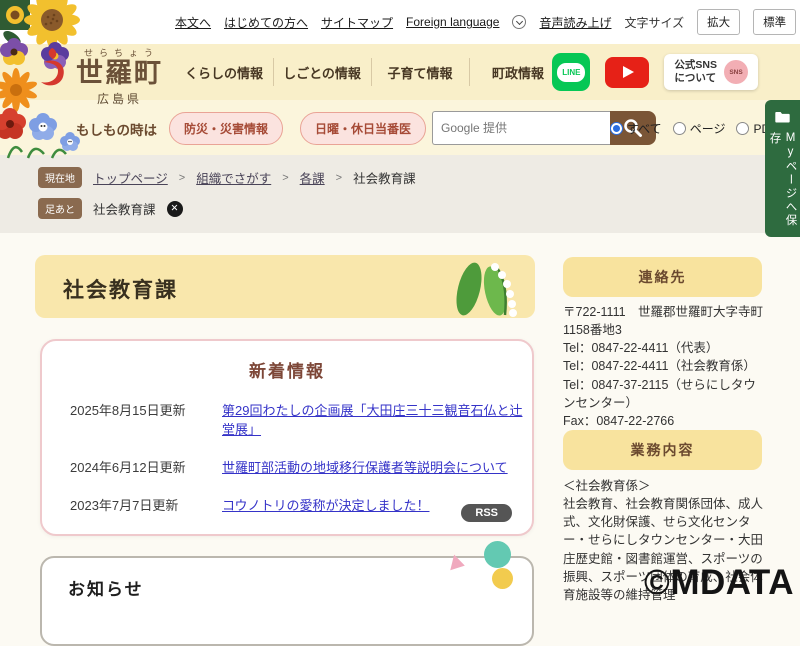 Image resolution: width=800 pixels, height=646 pixels. Describe the element at coordinates (106, 589) in the screenshot. I see `notice-title: お知らせ` at that location.